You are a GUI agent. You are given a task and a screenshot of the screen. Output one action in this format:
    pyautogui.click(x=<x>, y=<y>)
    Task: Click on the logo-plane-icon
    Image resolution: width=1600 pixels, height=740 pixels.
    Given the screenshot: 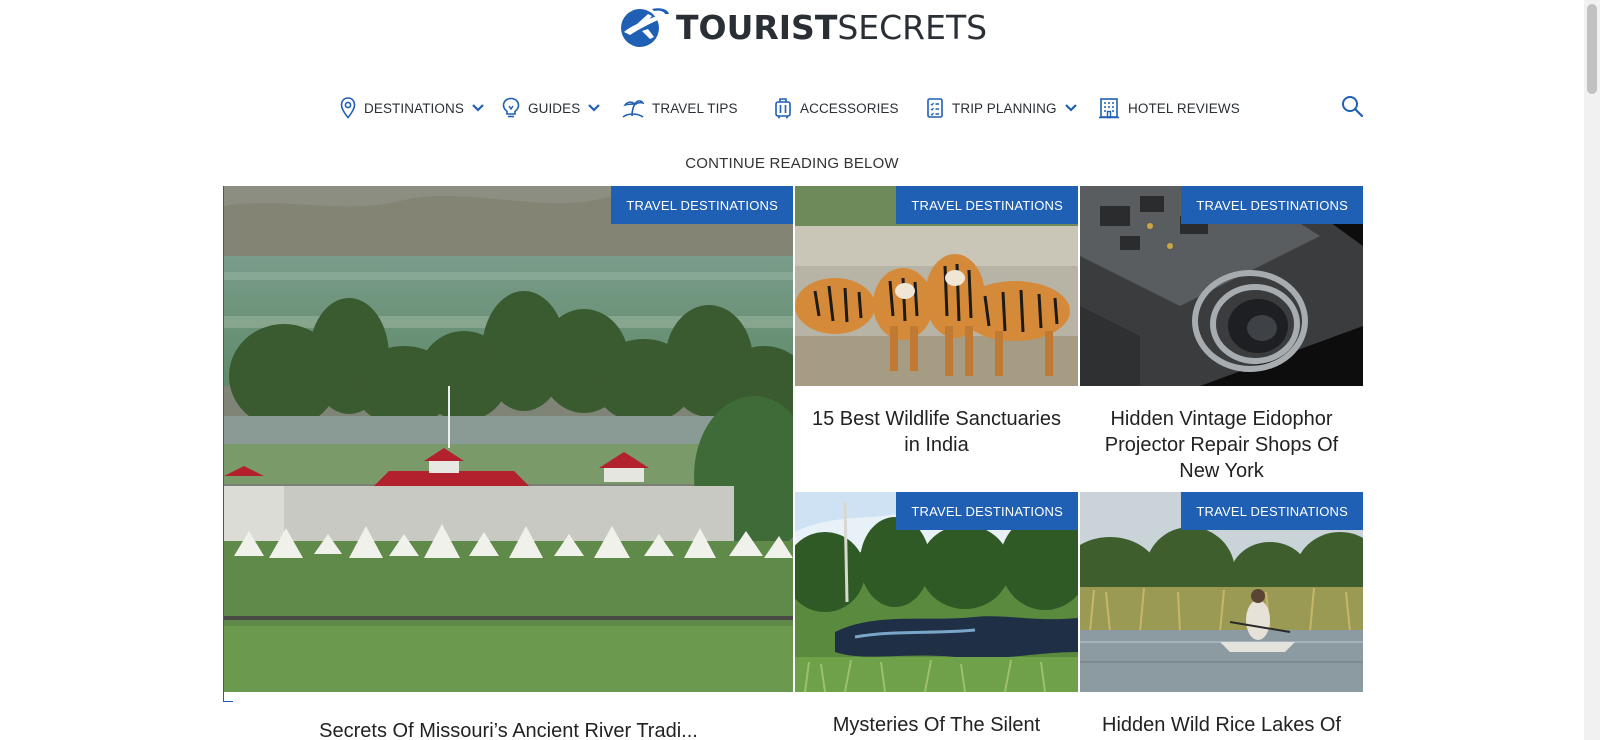 What is the action you would take?
    pyautogui.click(x=645, y=27)
    